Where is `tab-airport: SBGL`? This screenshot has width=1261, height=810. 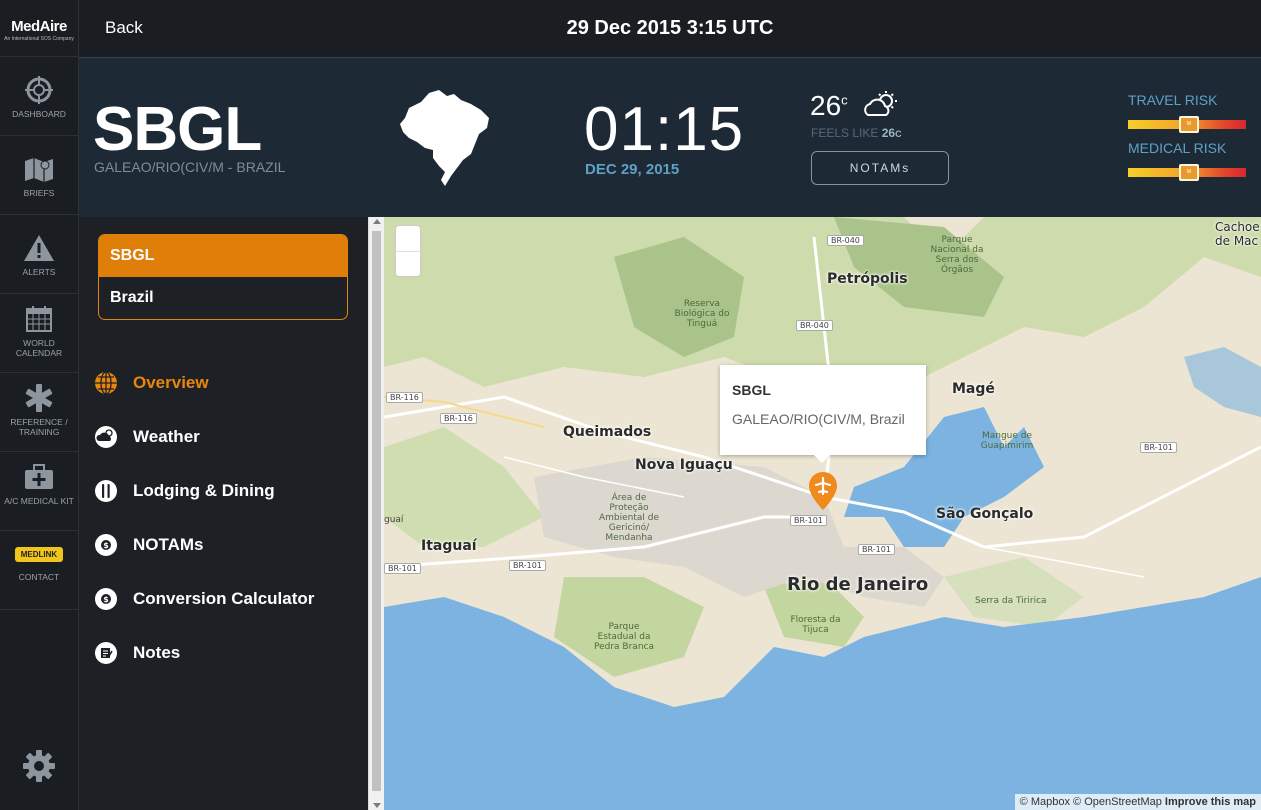
tab-airport: SBGL is located at coordinates (223, 256).